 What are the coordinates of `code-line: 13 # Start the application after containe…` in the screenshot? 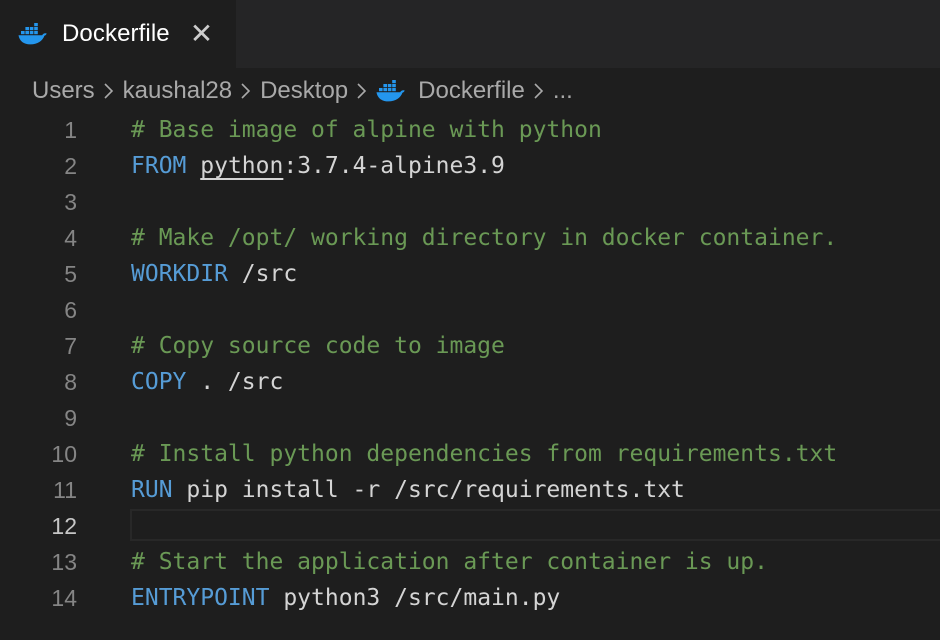 It's located at (470, 562).